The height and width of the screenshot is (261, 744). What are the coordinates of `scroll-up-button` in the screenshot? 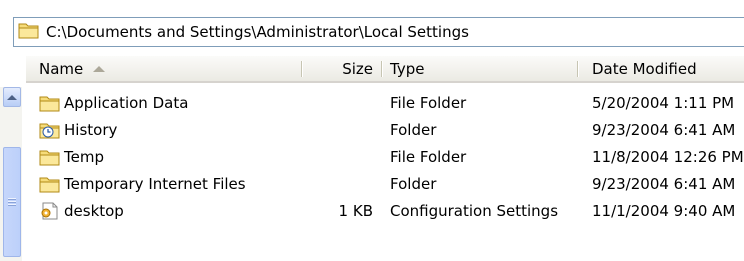 It's located at (12, 97).